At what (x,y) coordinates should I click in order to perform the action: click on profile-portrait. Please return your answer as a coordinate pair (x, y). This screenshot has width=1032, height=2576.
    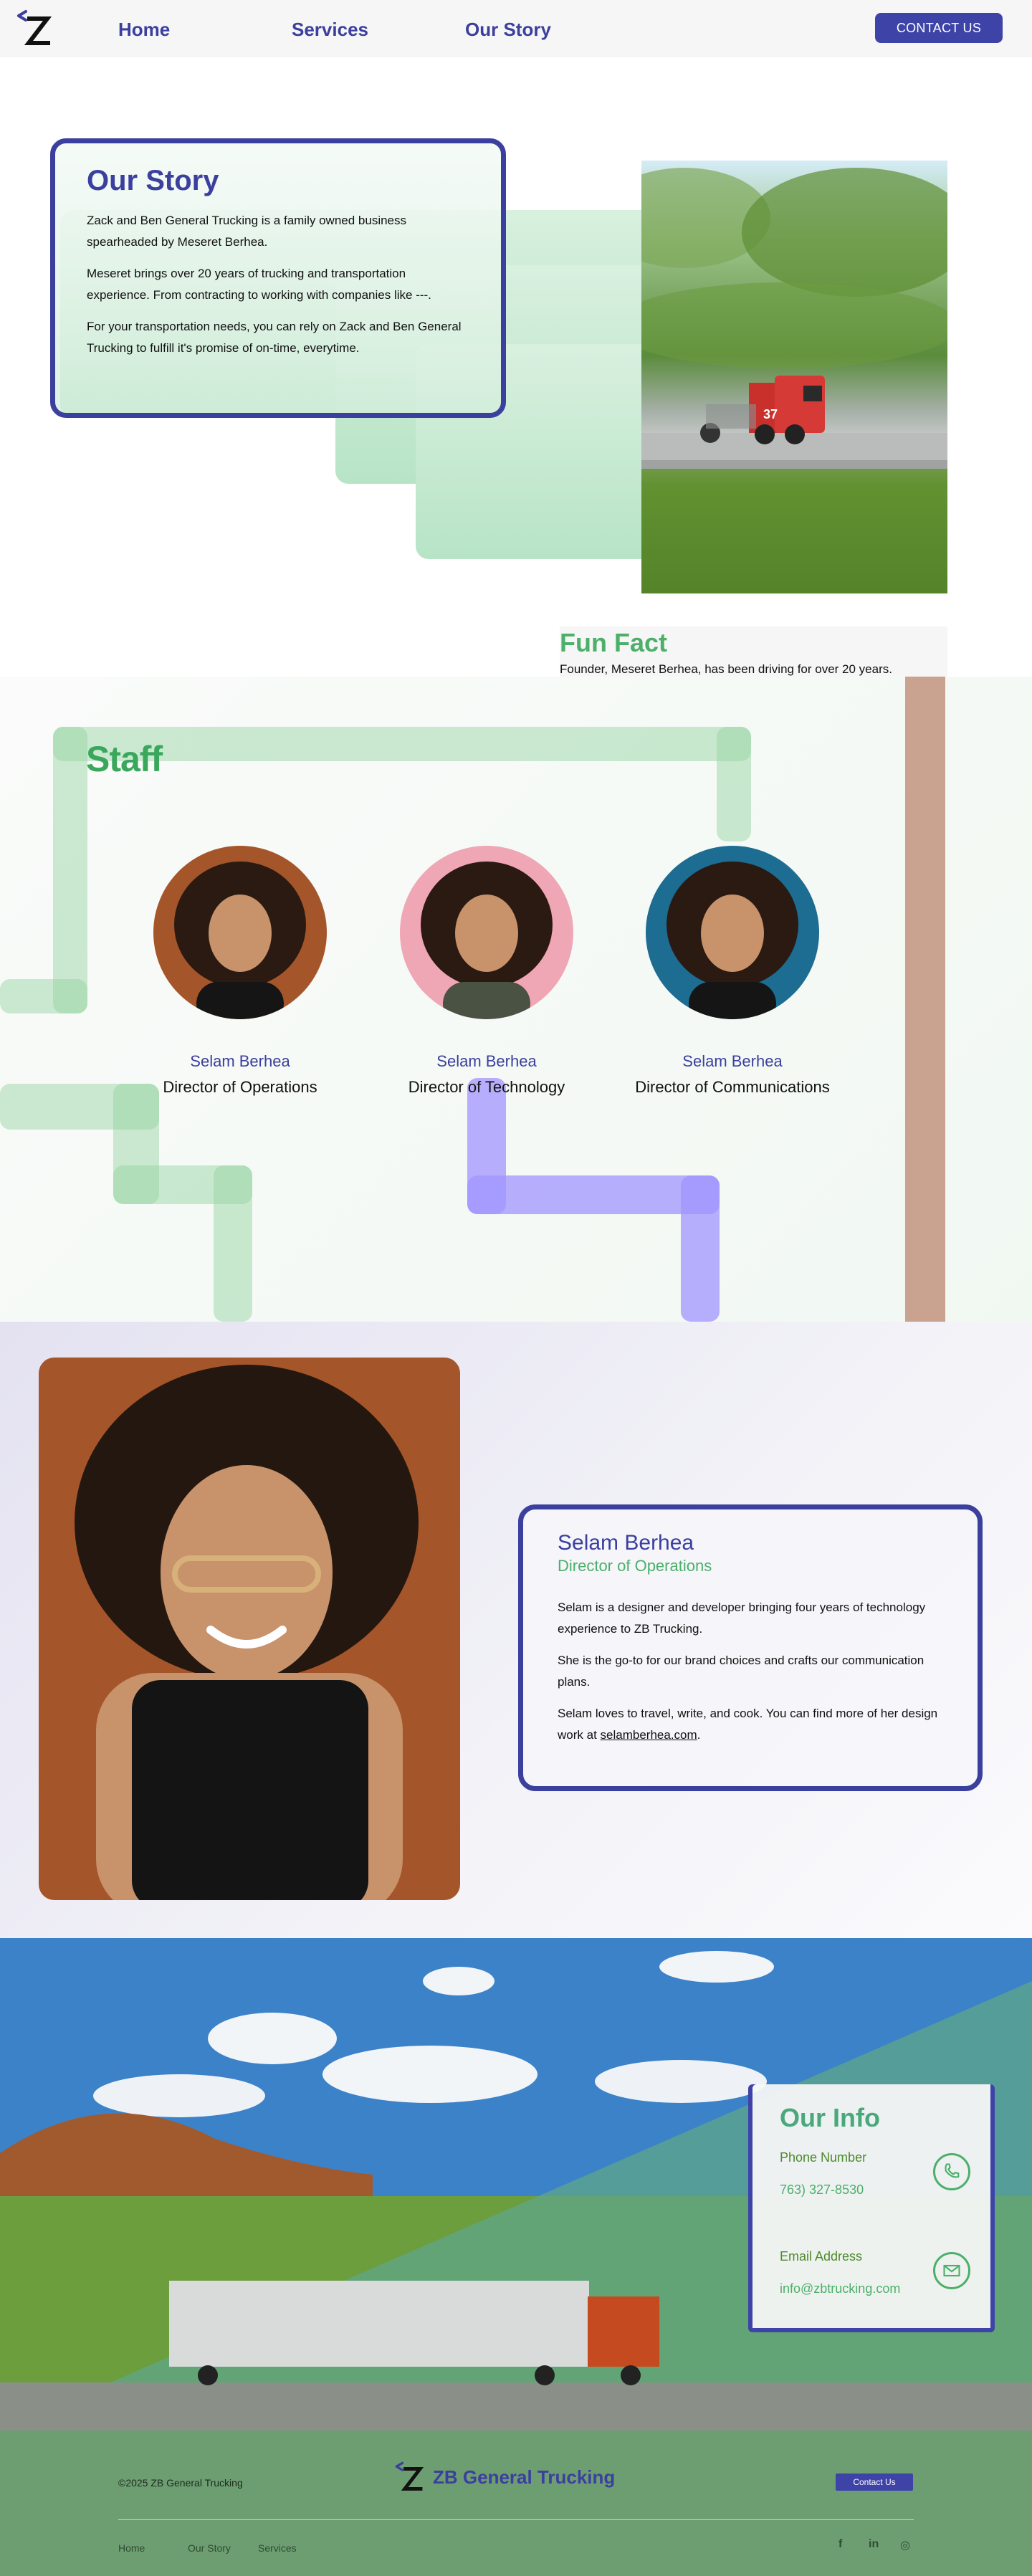
    Looking at the image, I should click on (250, 1629).